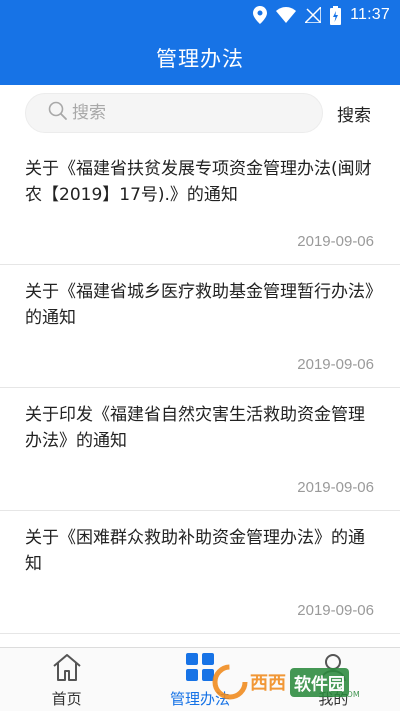 The image size is (400, 711). What do you see at coordinates (198, 182) in the screenshot?
I see `article-title: 关于《福建省扶贫发展专项资金管理办法(闽财农【2019】17号).》的通知` at bounding box center [198, 182].